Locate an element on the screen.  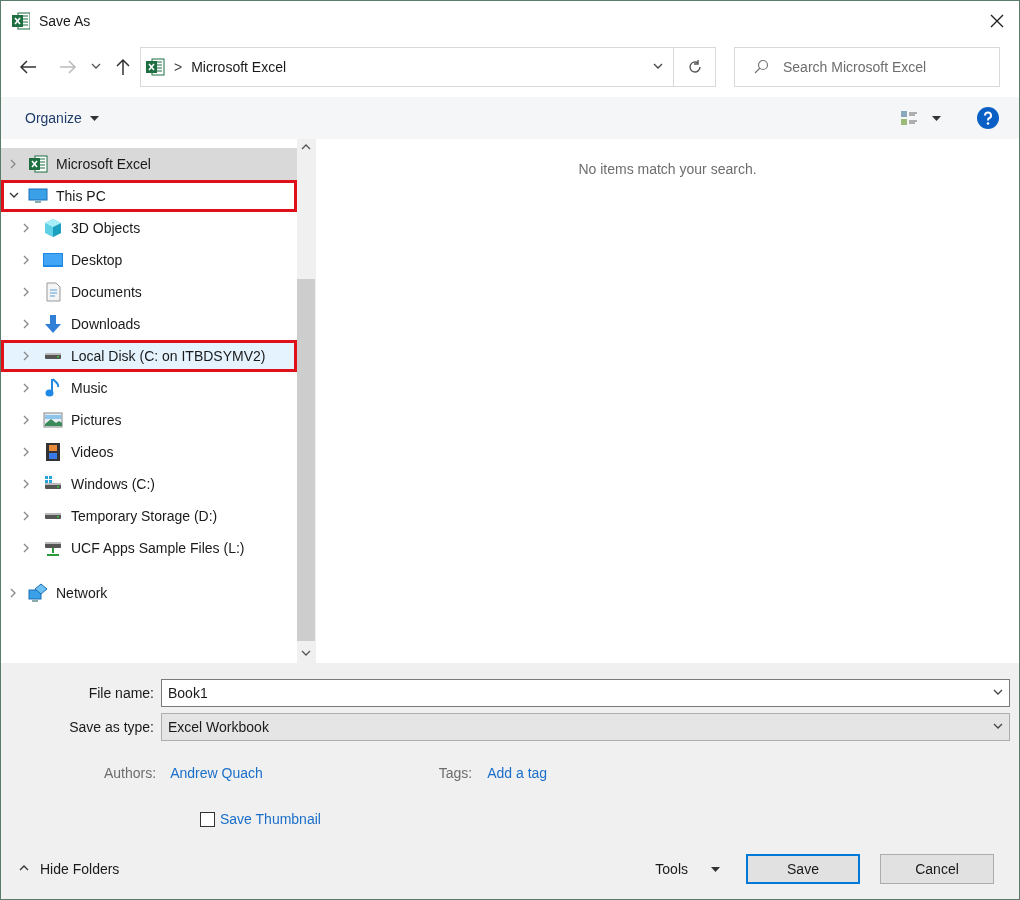
search-icon is located at coordinates (761, 67).